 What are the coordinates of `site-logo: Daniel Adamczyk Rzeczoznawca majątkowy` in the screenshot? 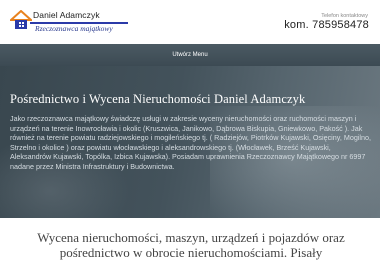 It's located at (69, 23).